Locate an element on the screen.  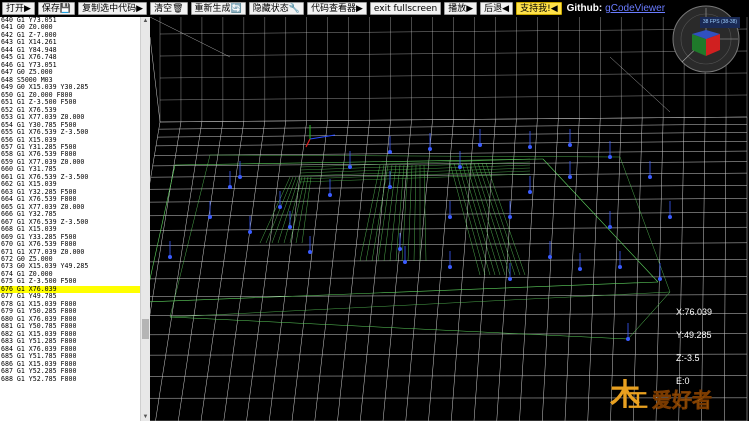
gcode-line: 664 G1 X76.539 F800 is located at coordinates (70, 199).